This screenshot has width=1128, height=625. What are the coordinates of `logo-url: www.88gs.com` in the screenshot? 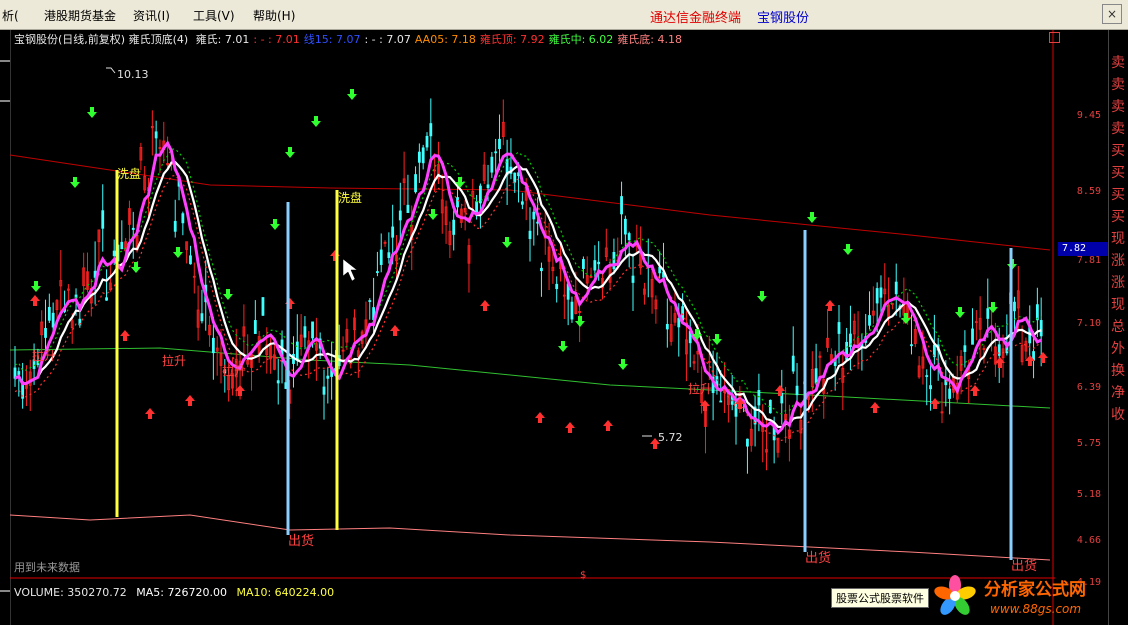 It's located at (1036, 609).